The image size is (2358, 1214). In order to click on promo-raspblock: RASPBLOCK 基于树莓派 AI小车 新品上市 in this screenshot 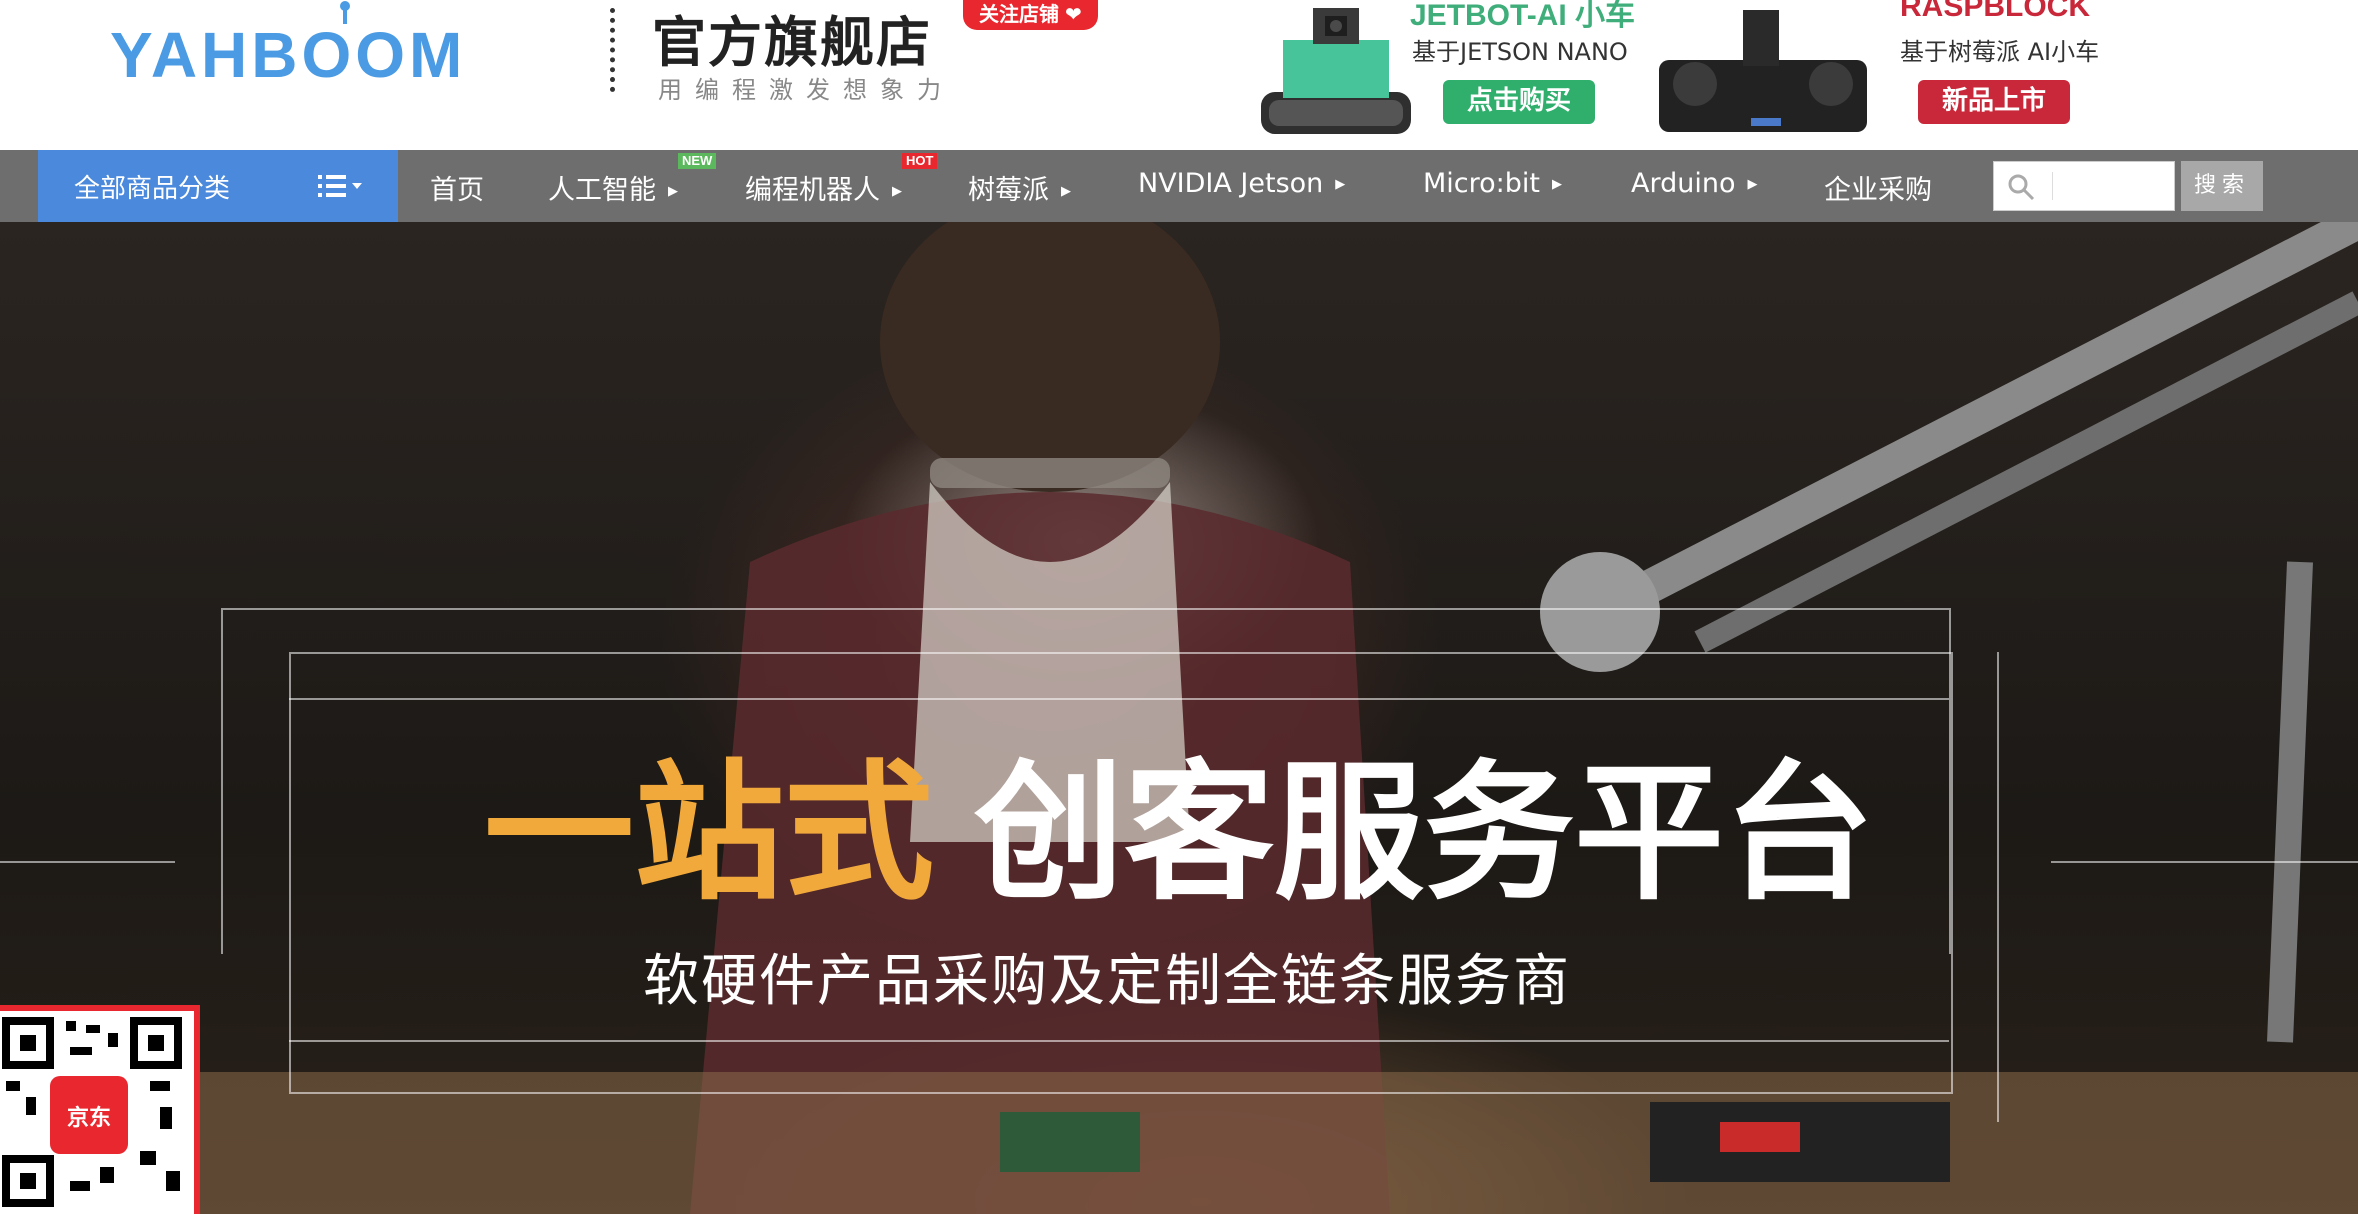, I will do `click(1880, 70)`.